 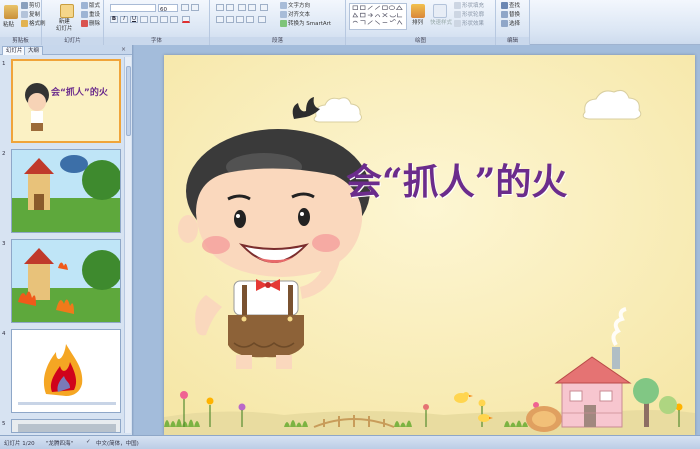 What do you see at coordinates (123, 49) in the screenshot?
I see `close-icon: ×` at bounding box center [123, 49].